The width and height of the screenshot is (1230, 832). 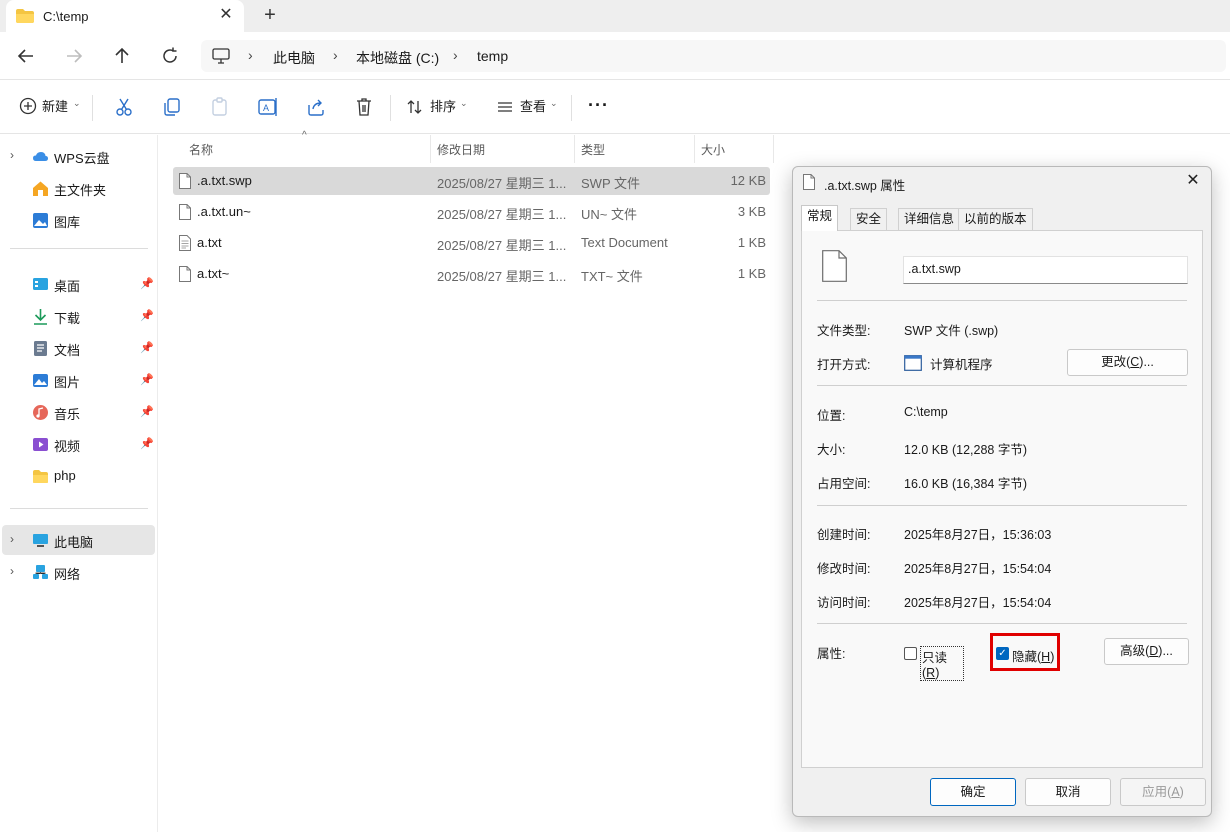 What do you see at coordinates (78, 540) in the screenshot?
I see `sidebar-item-this-pc: › 此电脑` at bounding box center [78, 540].